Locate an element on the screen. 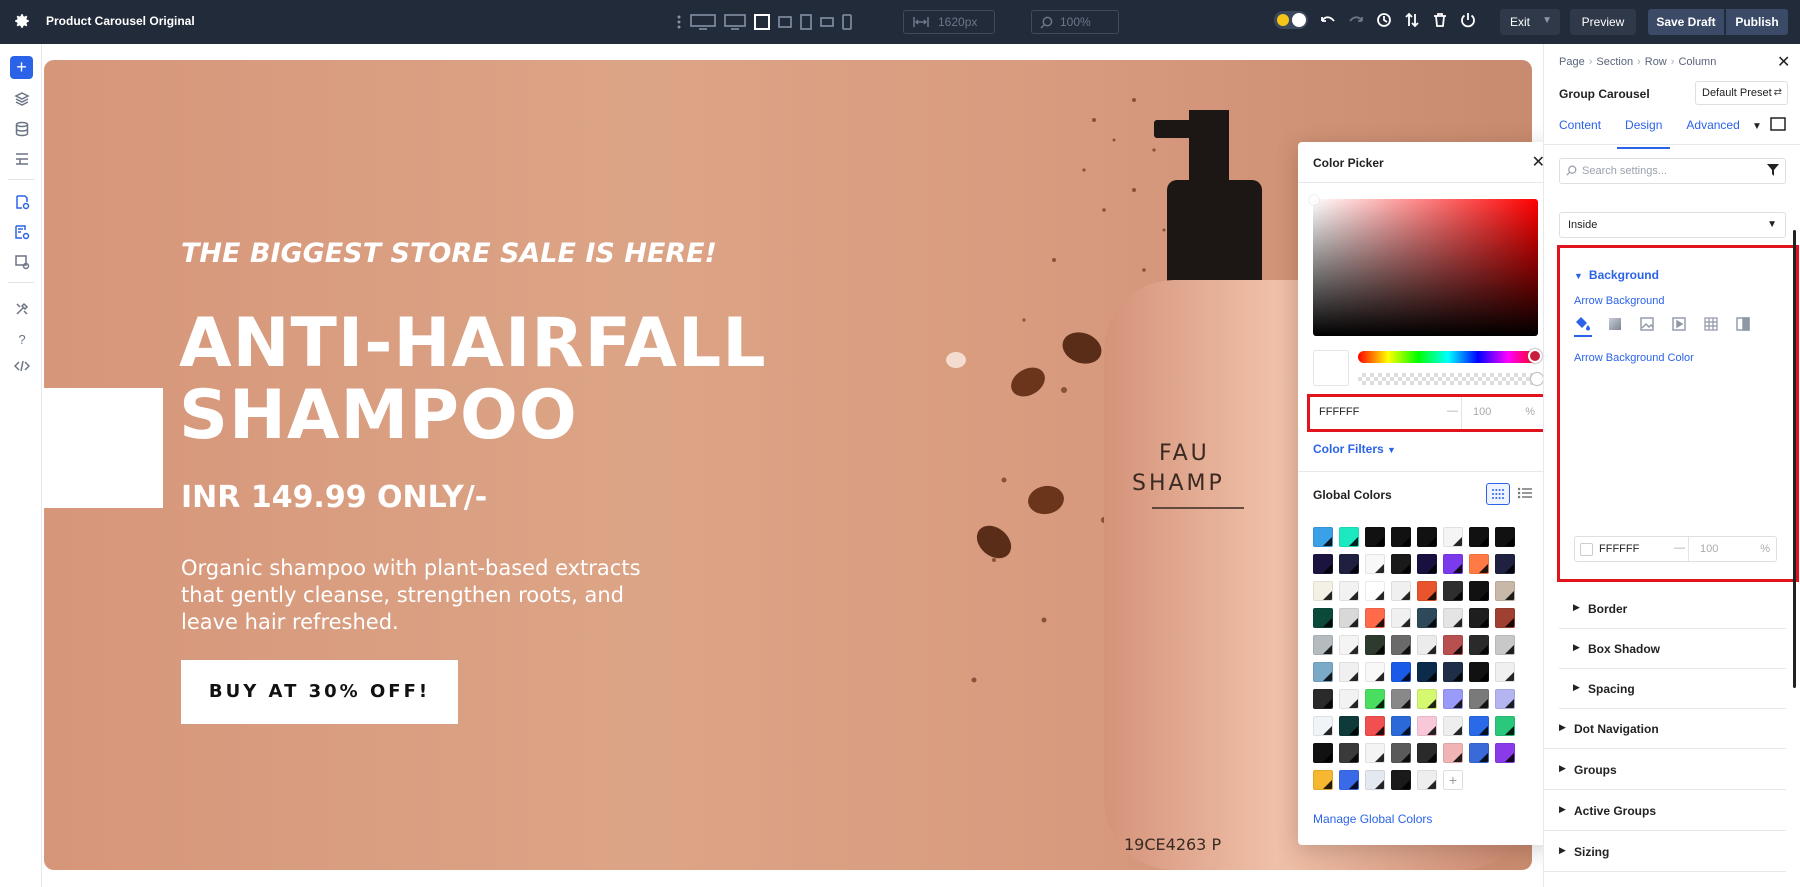  image-icon is located at coordinates (1647, 324).